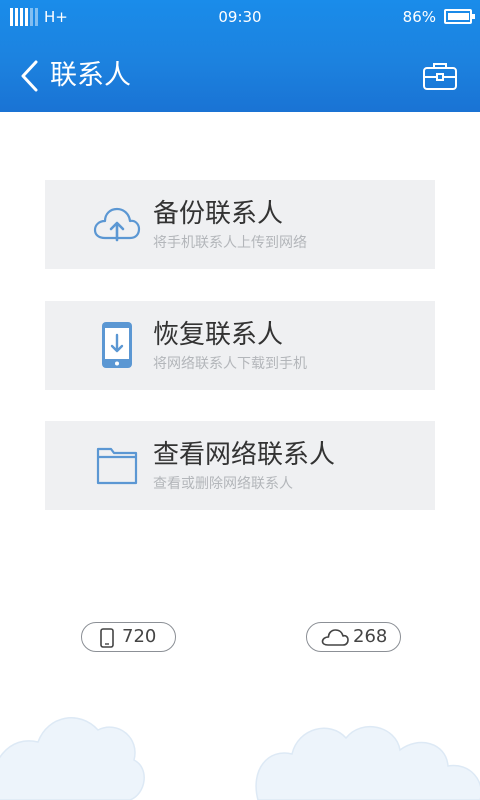  What do you see at coordinates (230, 243) in the screenshot?
I see `card-subtitle: 将手机联系人上传到网络` at bounding box center [230, 243].